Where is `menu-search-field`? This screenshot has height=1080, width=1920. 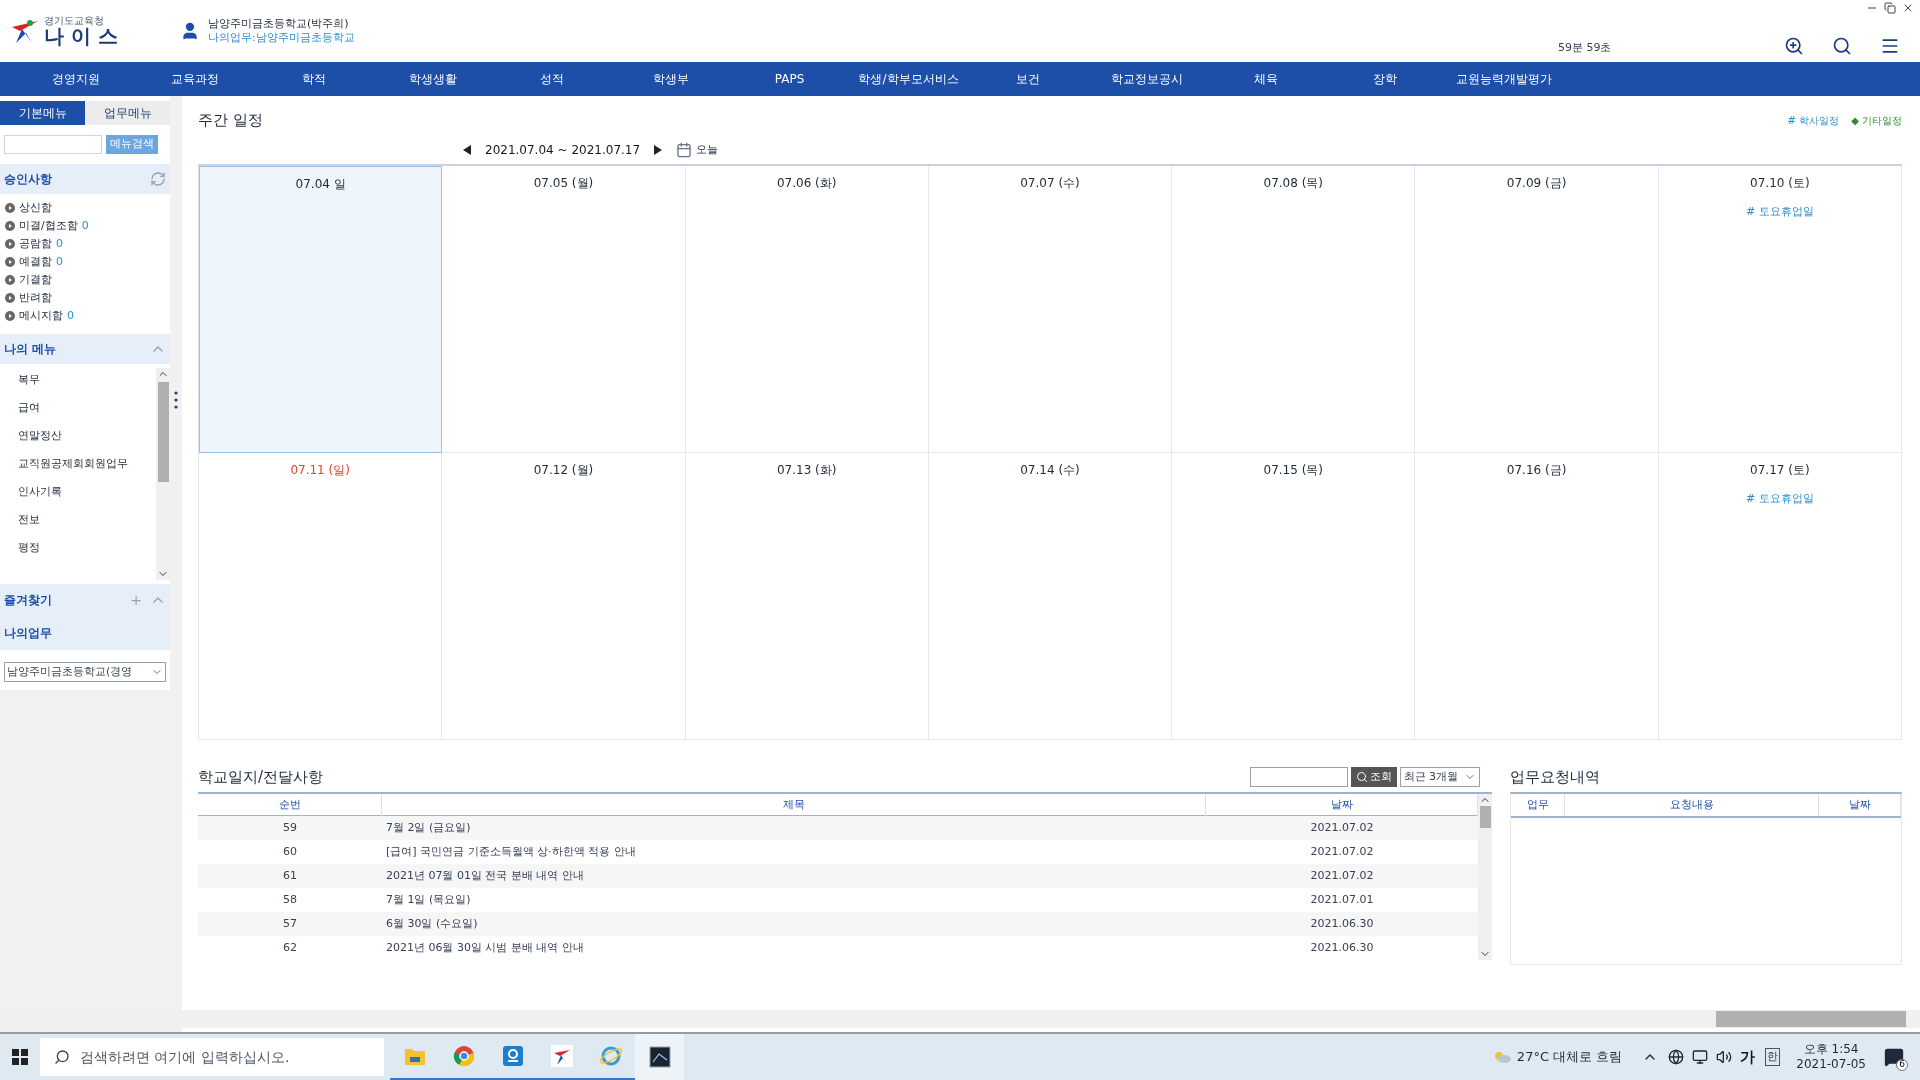 menu-search-field is located at coordinates (53, 144).